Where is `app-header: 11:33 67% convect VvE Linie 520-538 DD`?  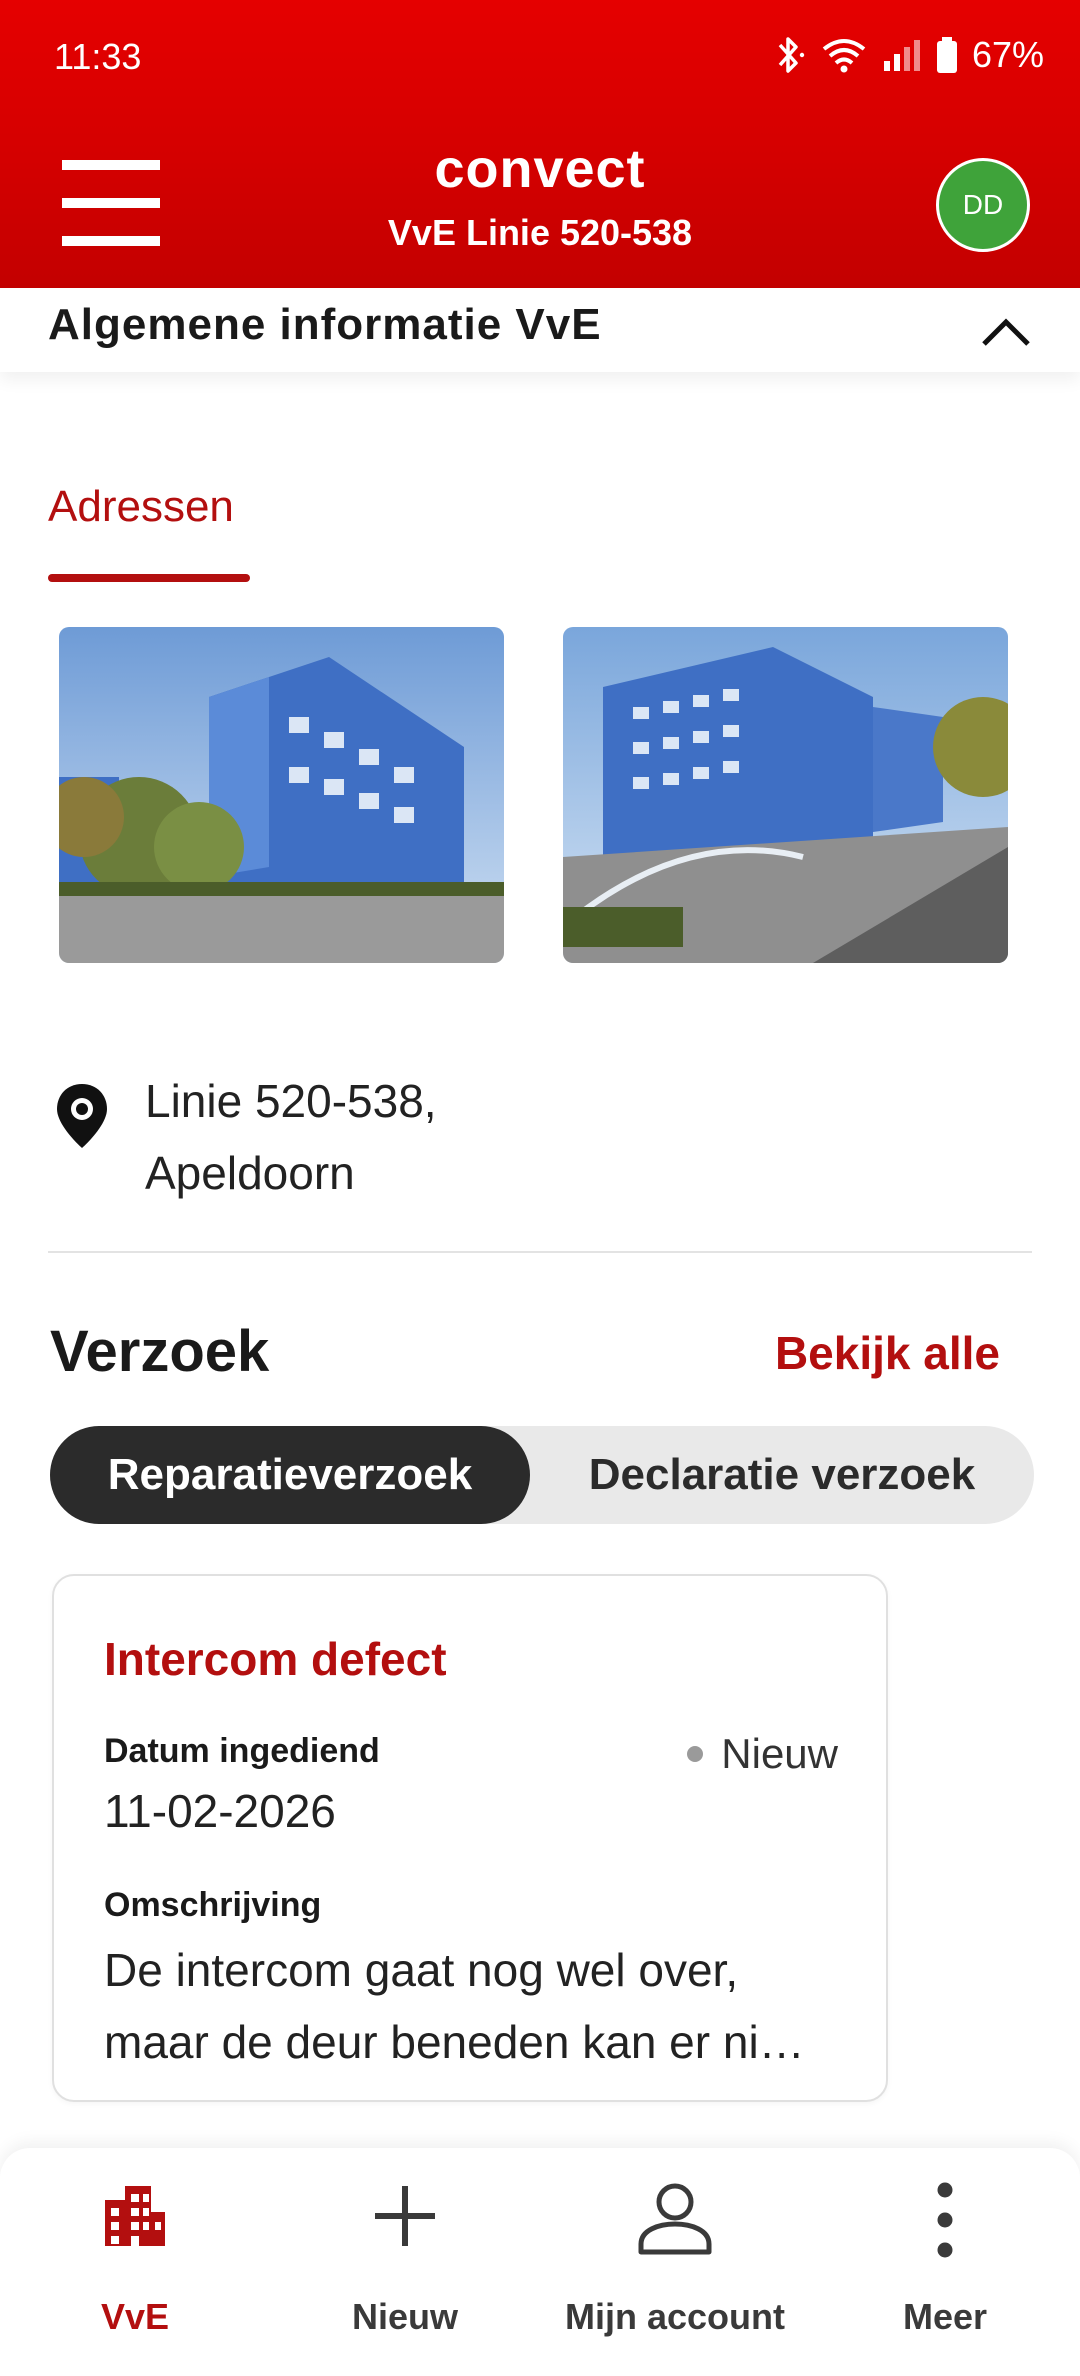
app-header: 11:33 67% convect VvE Linie 520-538 DD is located at coordinates (540, 144).